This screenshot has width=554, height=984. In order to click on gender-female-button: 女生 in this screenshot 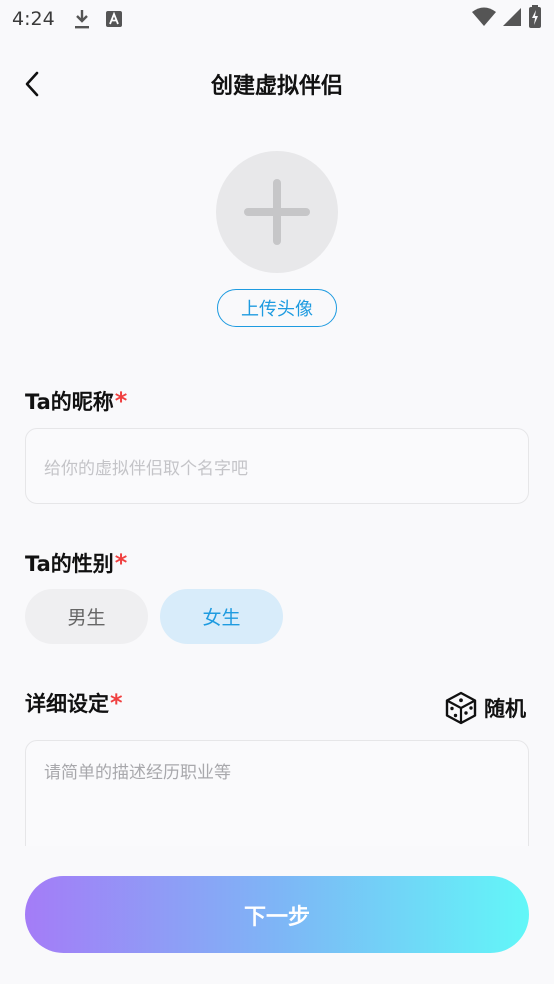, I will do `click(221, 616)`.